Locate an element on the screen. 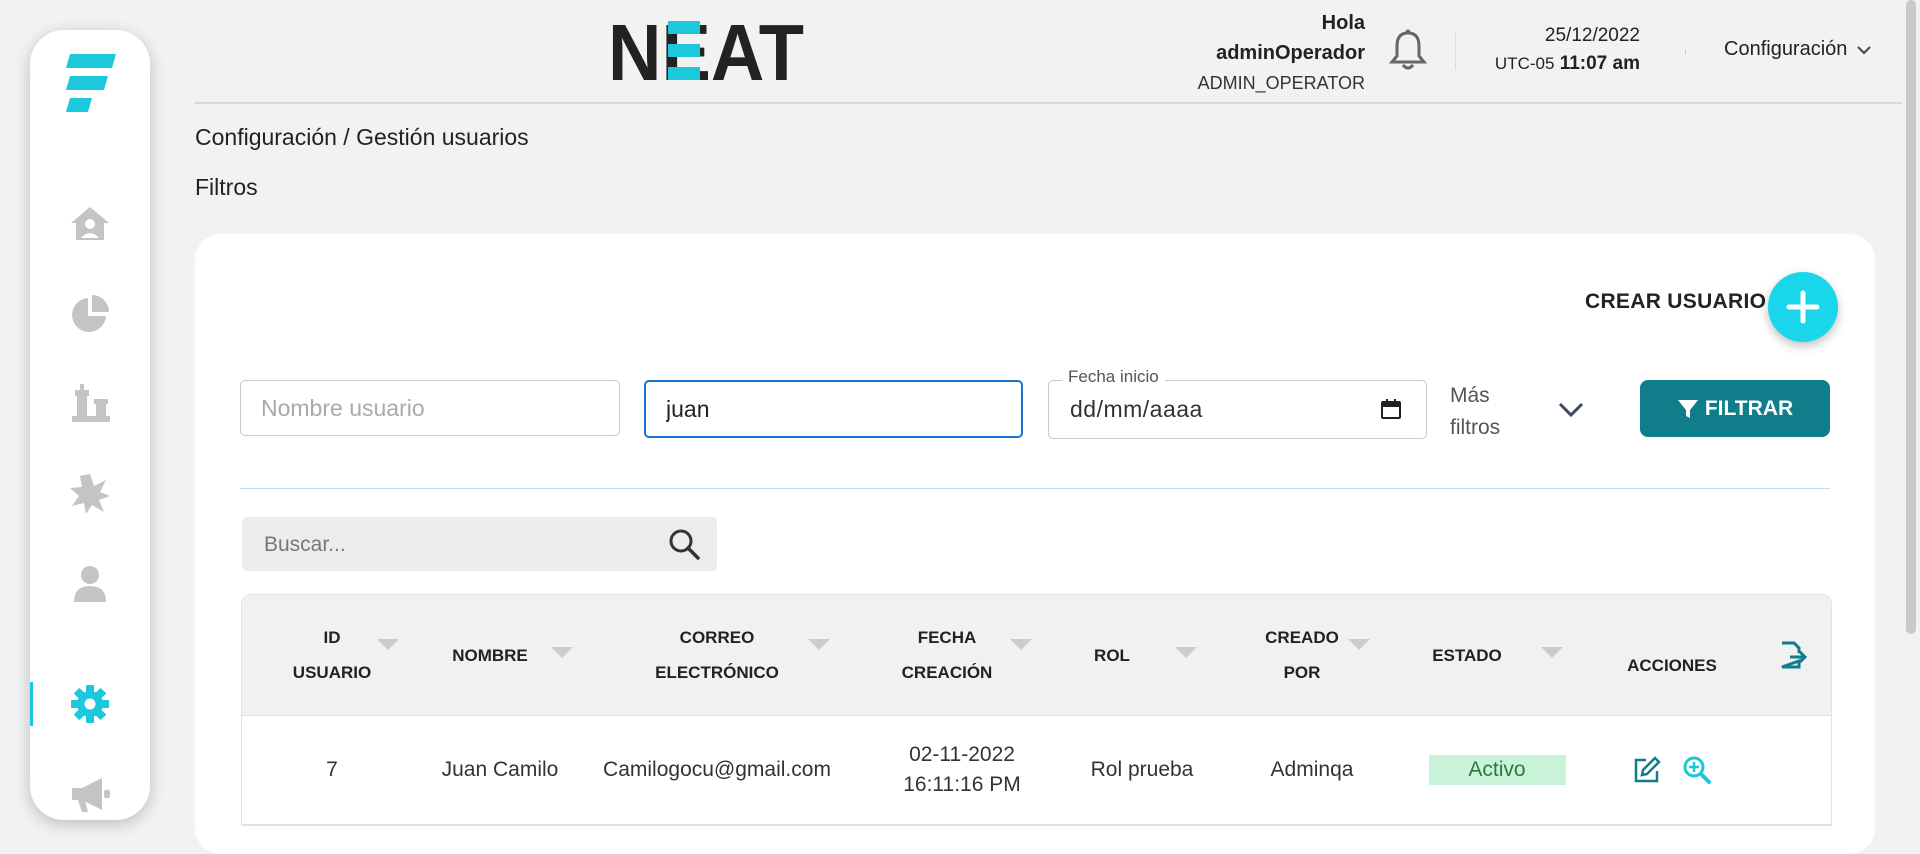  active-indicator is located at coordinates (31, 704).